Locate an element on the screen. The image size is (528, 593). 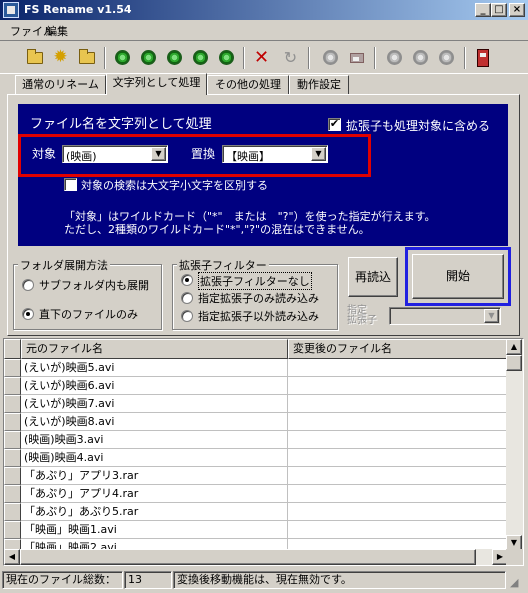
run-green-icon is located at coordinates (148, 57).